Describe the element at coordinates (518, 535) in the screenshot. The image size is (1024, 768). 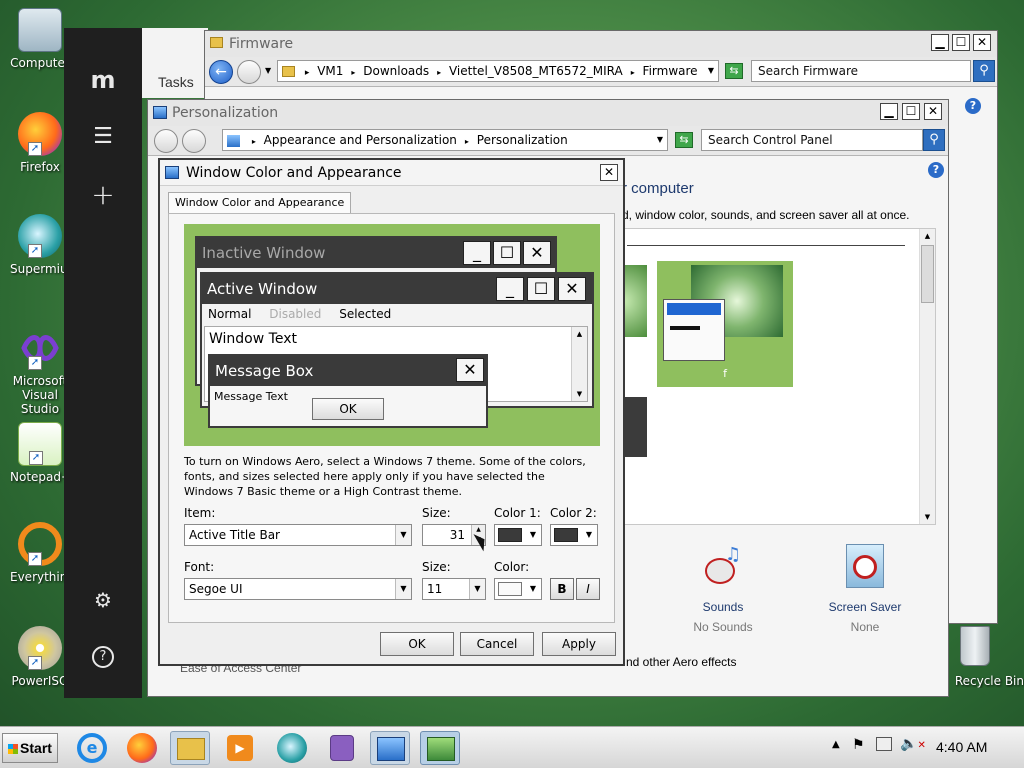
I see `color1-picker: ▼` at that location.